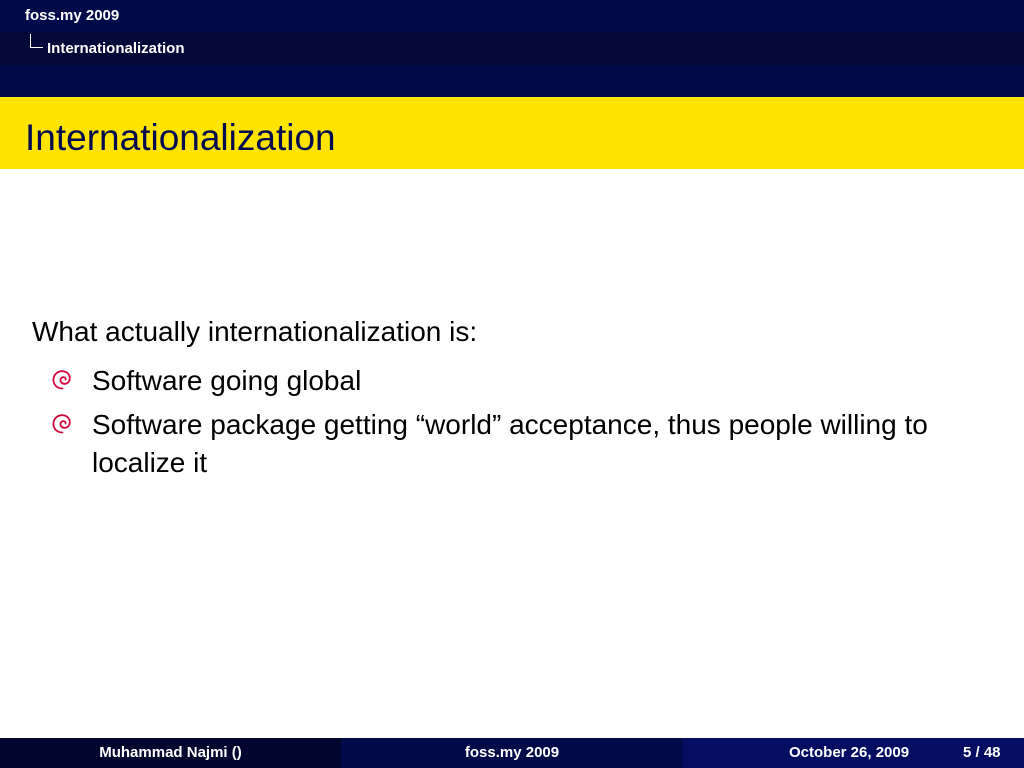 The width and height of the screenshot is (1024, 768). I want to click on header-bar, so click(512, 16).